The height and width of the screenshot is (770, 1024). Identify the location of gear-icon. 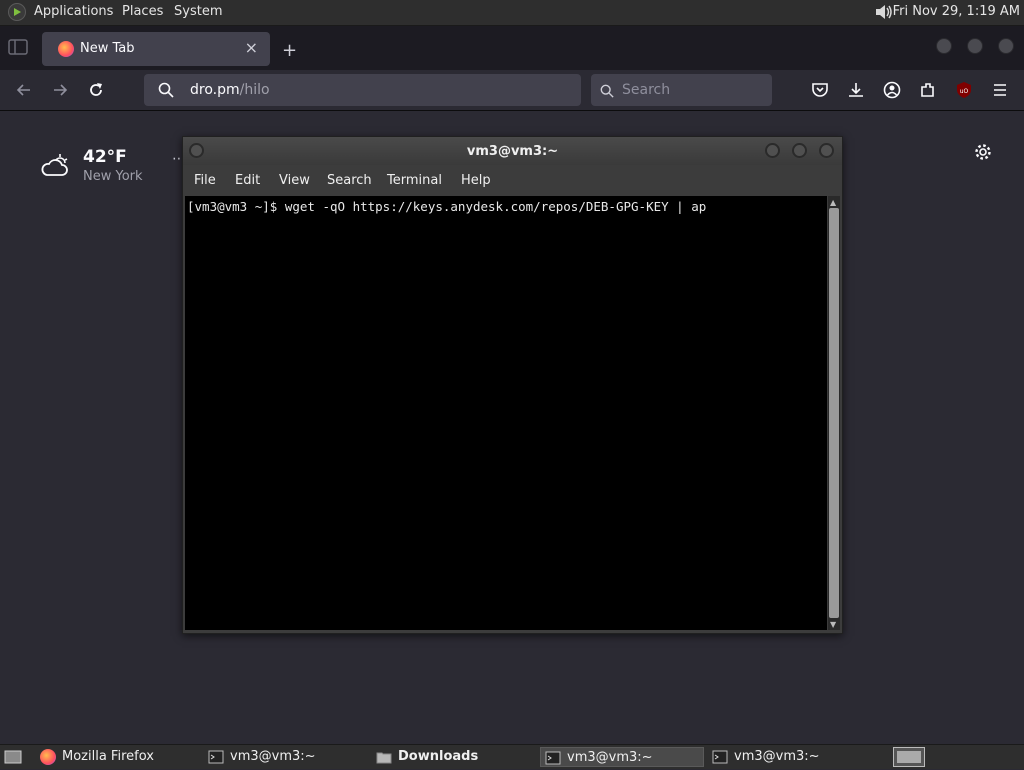
(983, 154).